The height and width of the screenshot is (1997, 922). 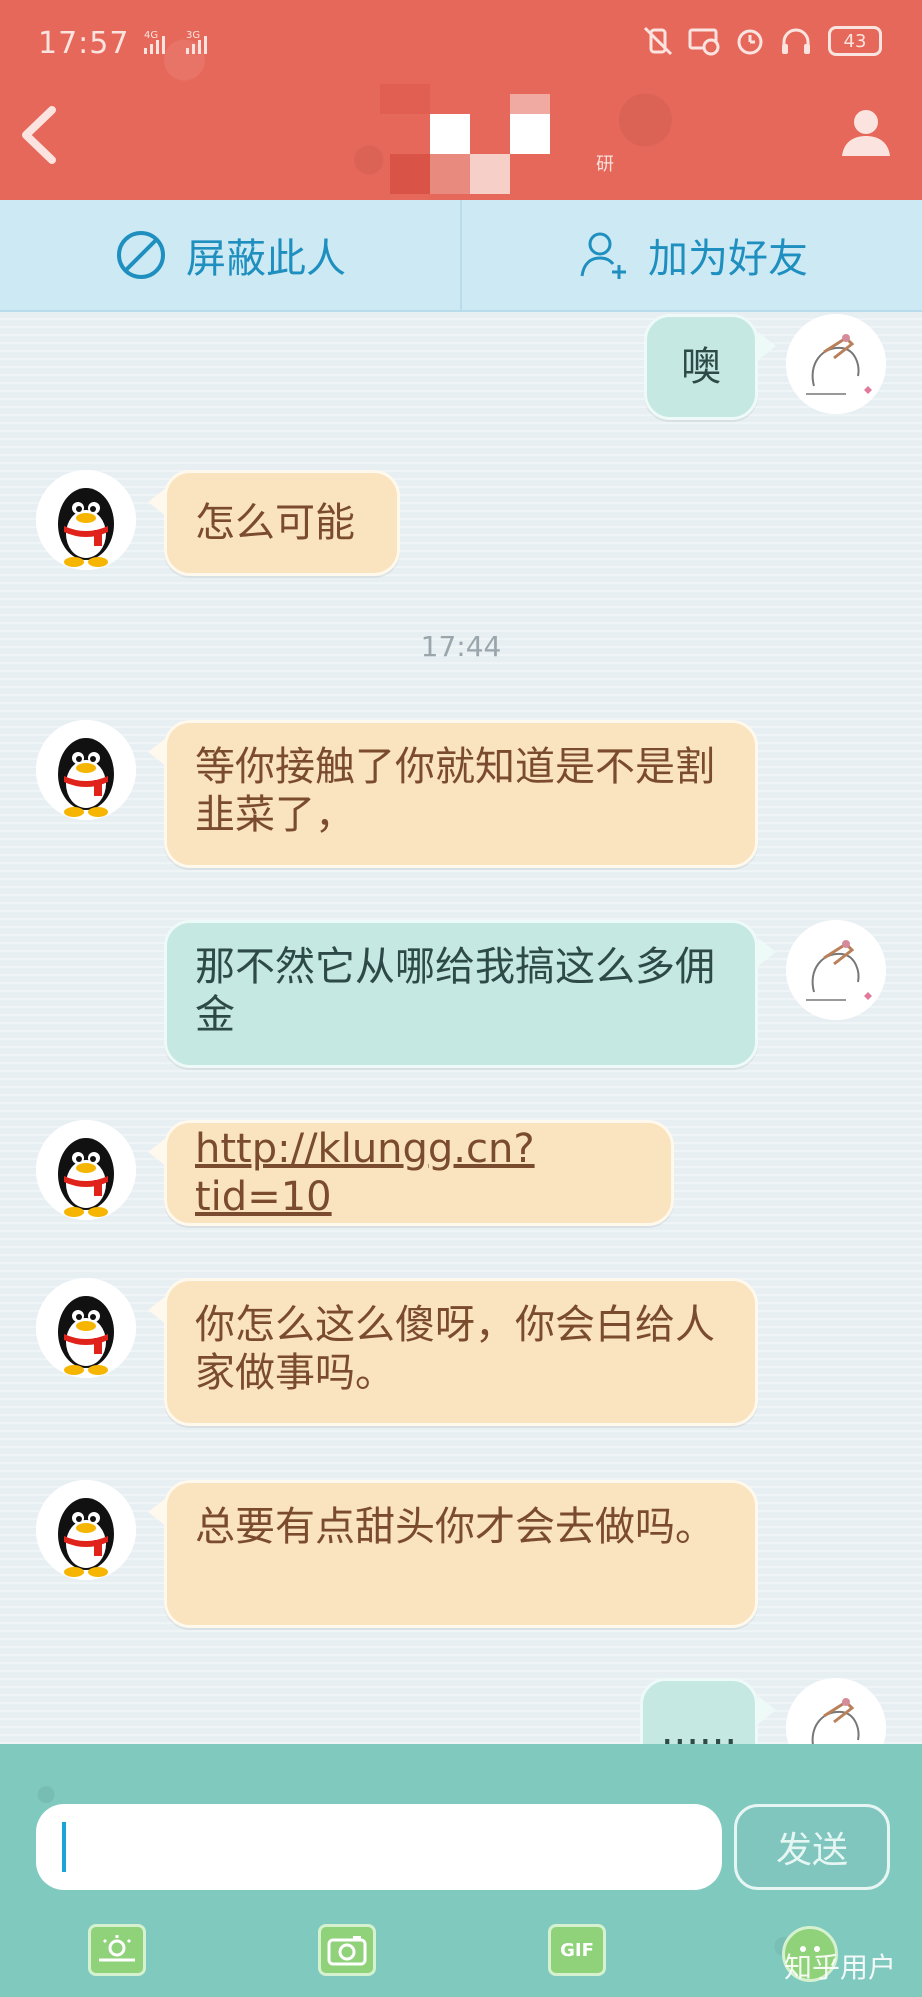 I want to click on battery-indicator: 43, so click(x=855, y=41).